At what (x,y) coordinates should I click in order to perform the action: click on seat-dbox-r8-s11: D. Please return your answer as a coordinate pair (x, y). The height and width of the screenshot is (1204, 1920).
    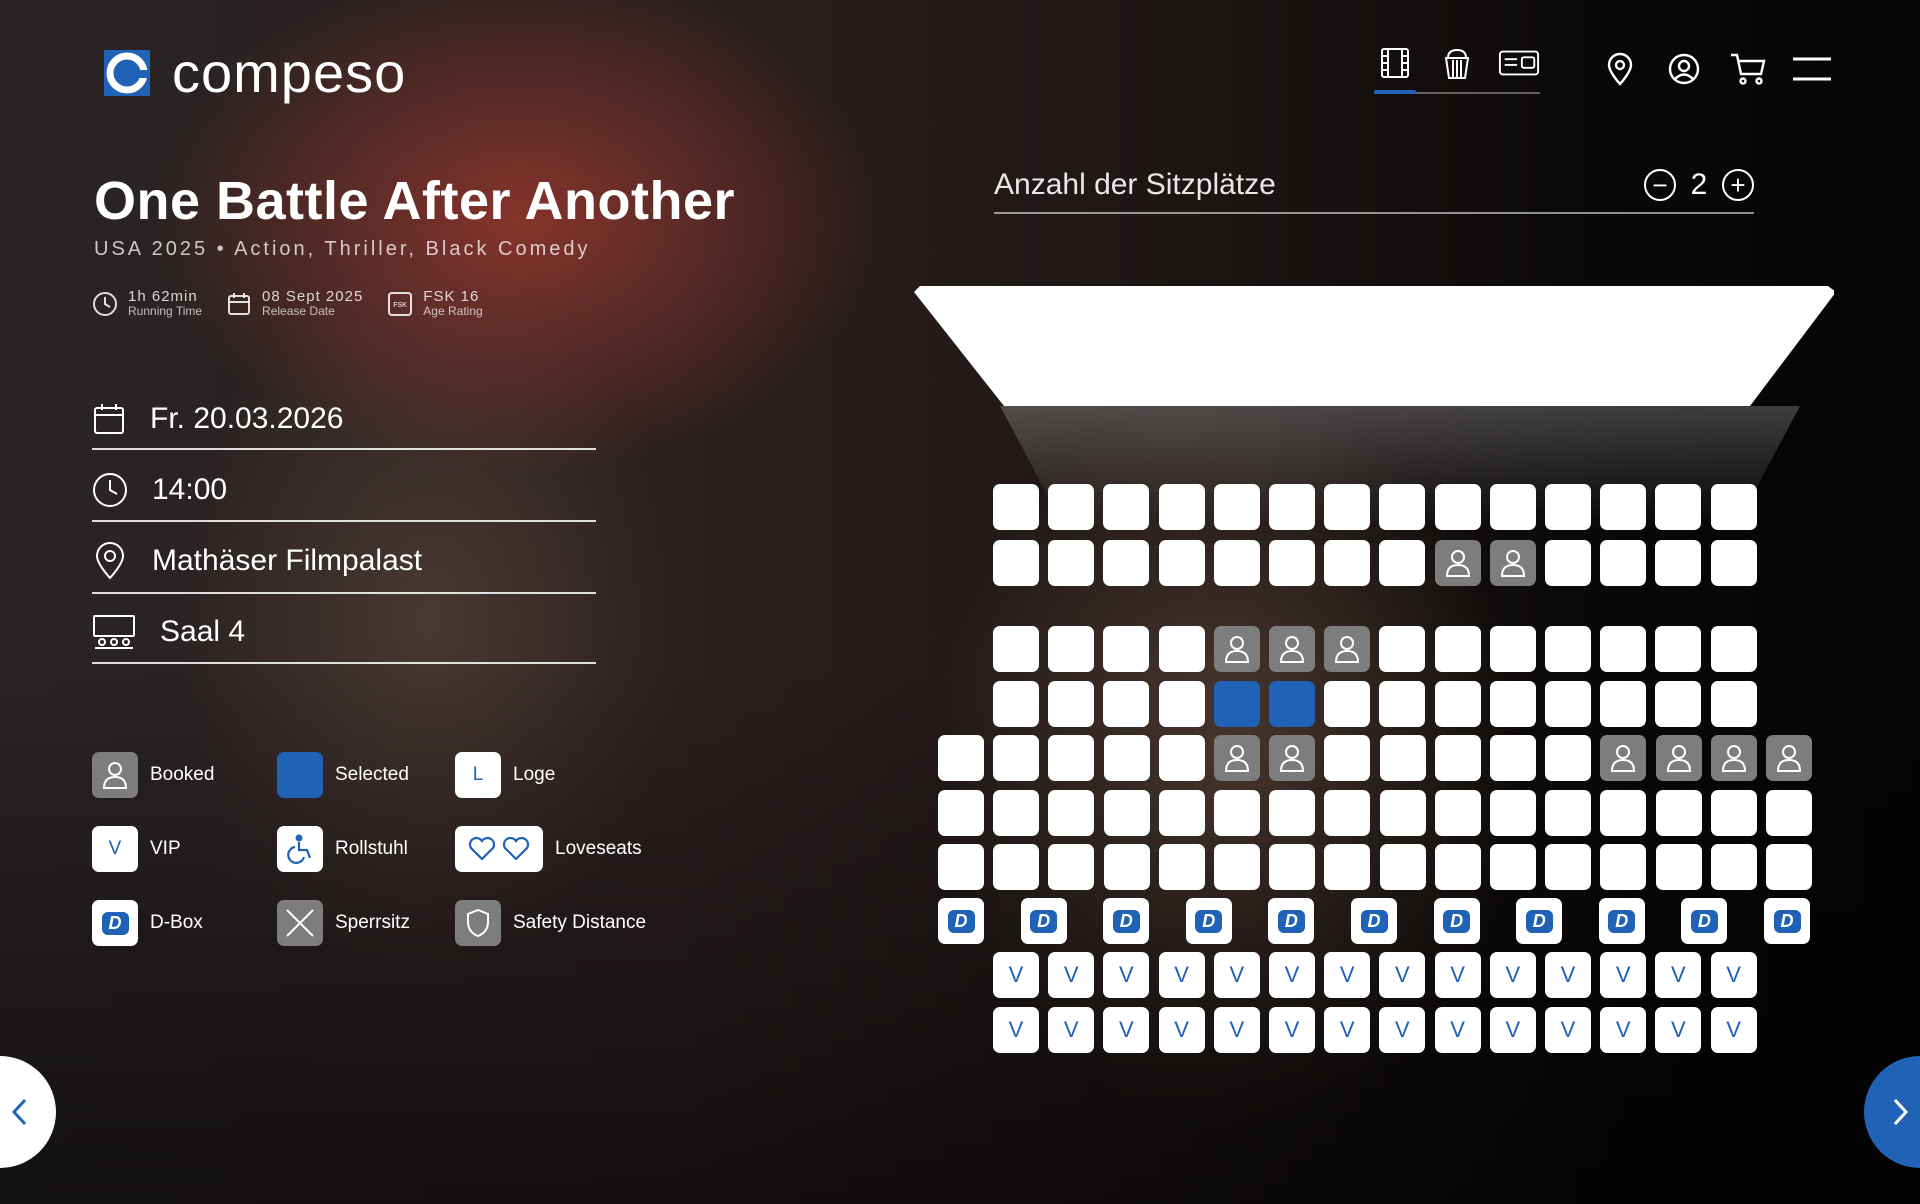
    Looking at the image, I should click on (1787, 921).